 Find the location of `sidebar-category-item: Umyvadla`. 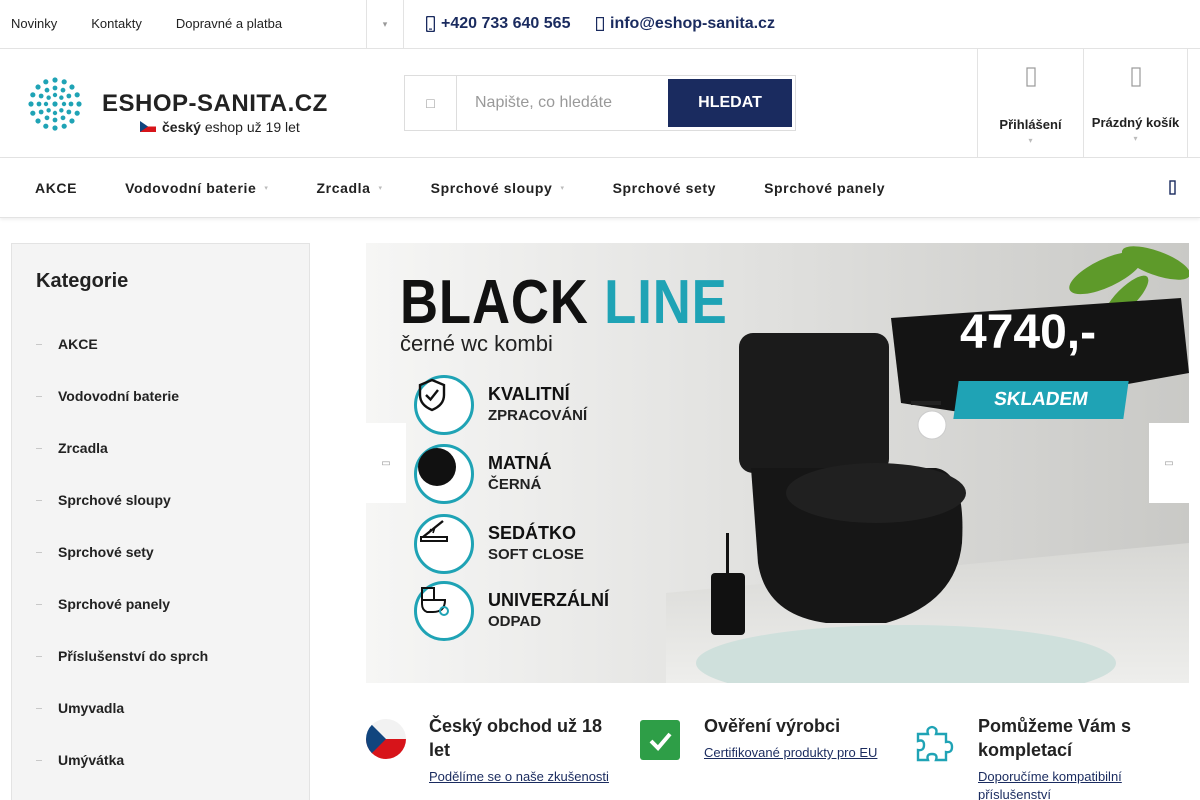

sidebar-category-item: Umyvadla is located at coordinates (160, 708).